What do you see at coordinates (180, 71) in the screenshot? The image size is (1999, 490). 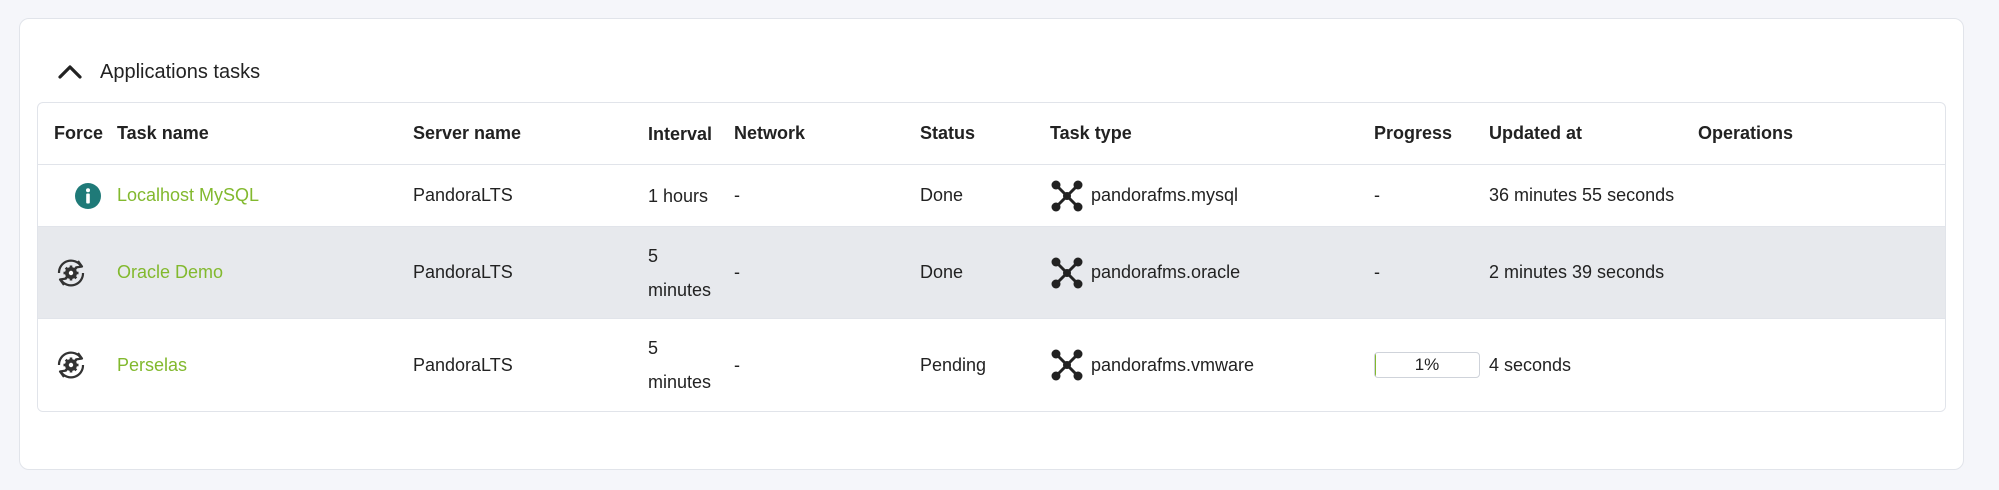 I see `panel-title: Applications tasks` at bounding box center [180, 71].